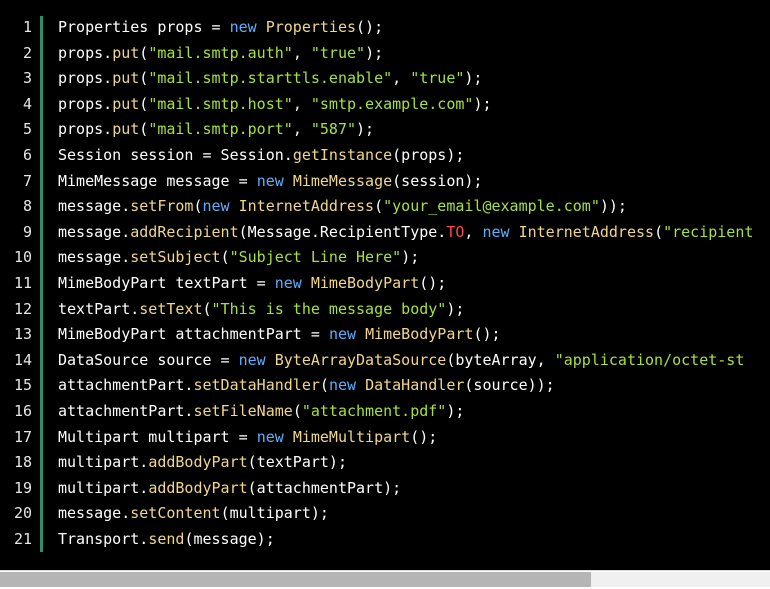  Describe the element at coordinates (274, 513) in the screenshot. I see `code-token: (multipart);` at that location.